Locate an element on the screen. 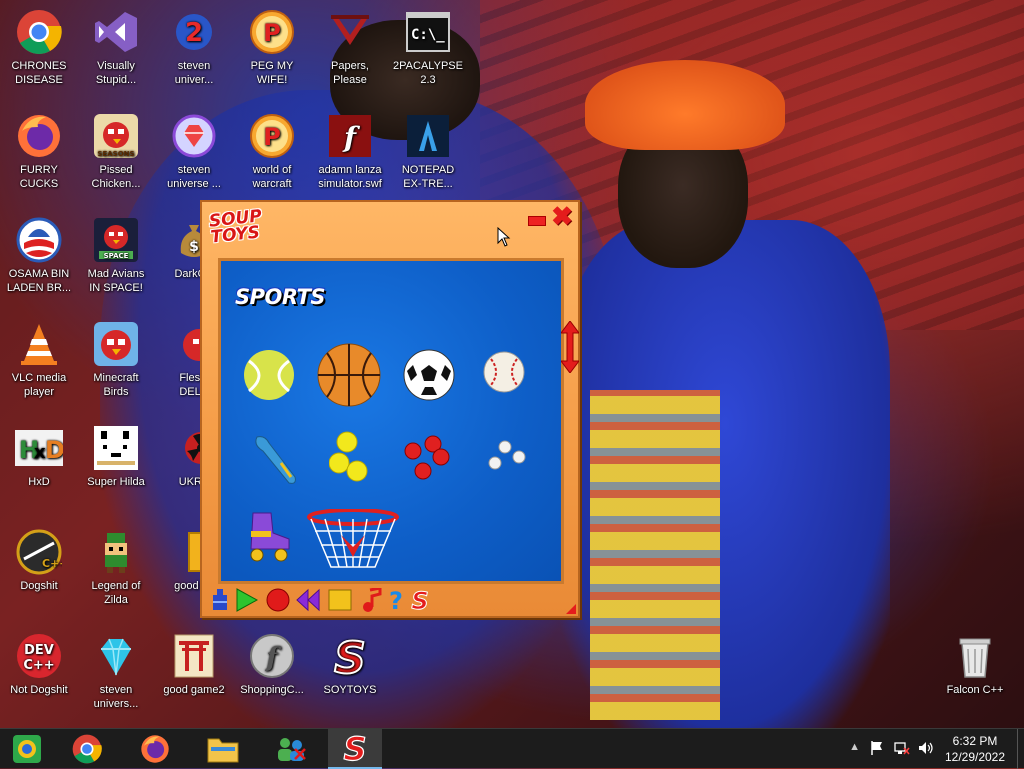 Image resolution: width=1024 pixels, height=769 pixels. help-icon: ? is located at coordinates (396, 600).